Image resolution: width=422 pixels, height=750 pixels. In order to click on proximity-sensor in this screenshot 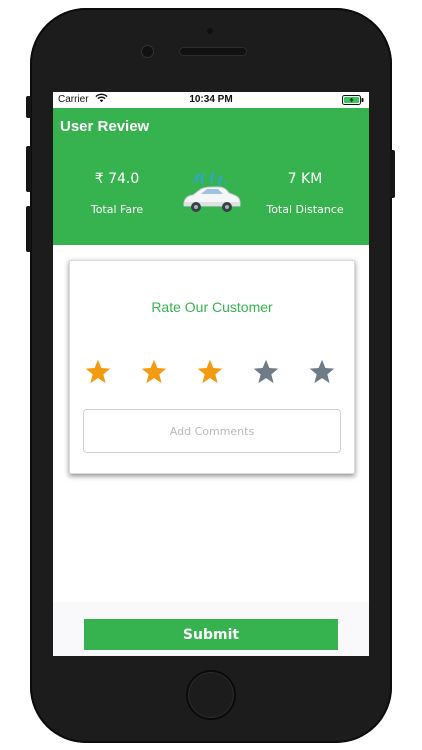, I will do `click(210, 31)`.